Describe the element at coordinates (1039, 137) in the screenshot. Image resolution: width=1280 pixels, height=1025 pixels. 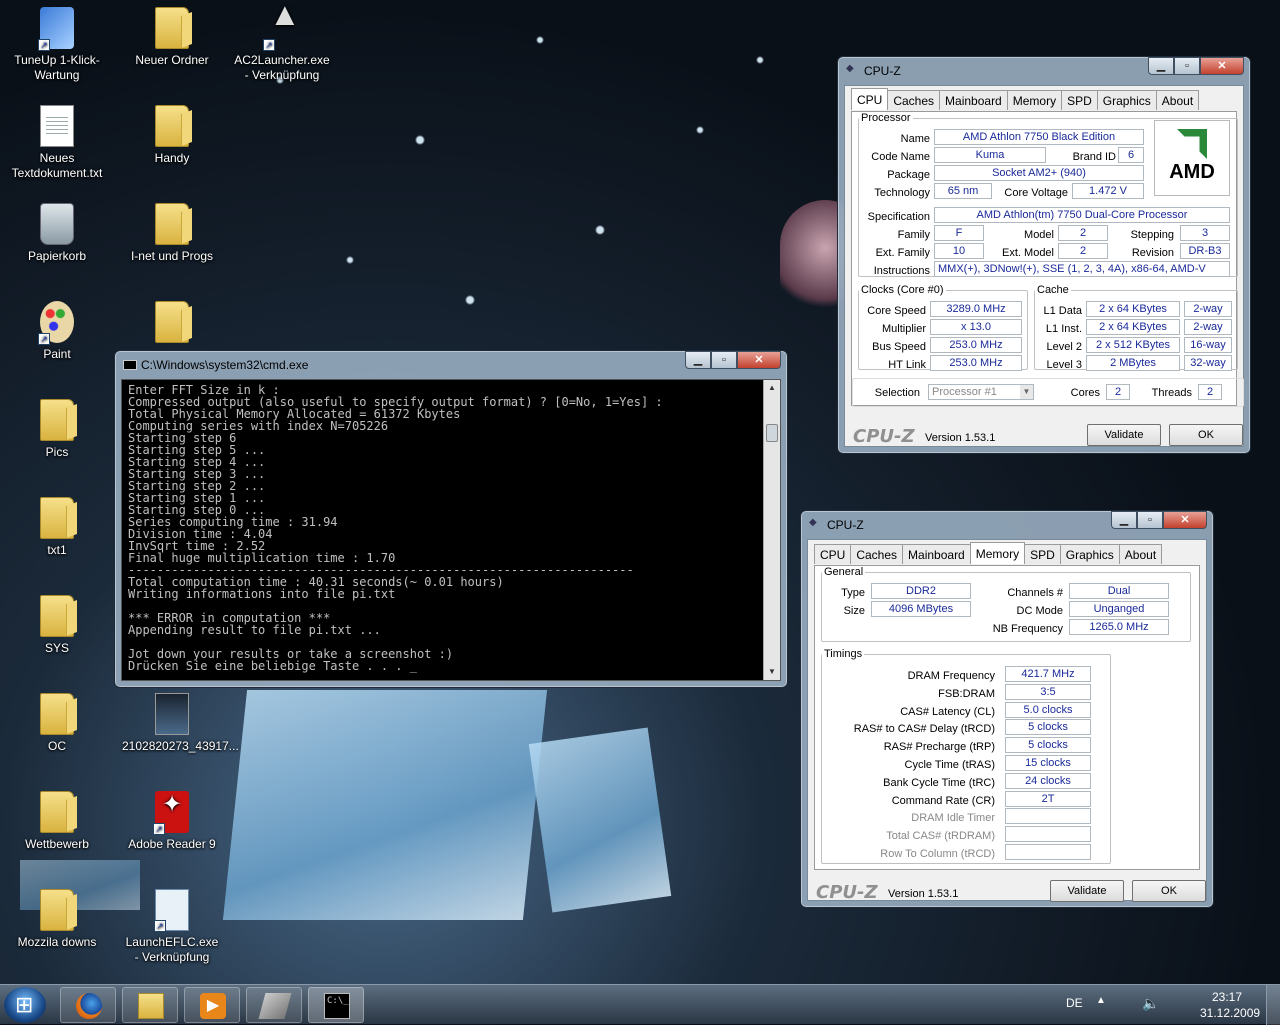
I see `name-value: AMD Athlon 7750 Black Edition` at that location.